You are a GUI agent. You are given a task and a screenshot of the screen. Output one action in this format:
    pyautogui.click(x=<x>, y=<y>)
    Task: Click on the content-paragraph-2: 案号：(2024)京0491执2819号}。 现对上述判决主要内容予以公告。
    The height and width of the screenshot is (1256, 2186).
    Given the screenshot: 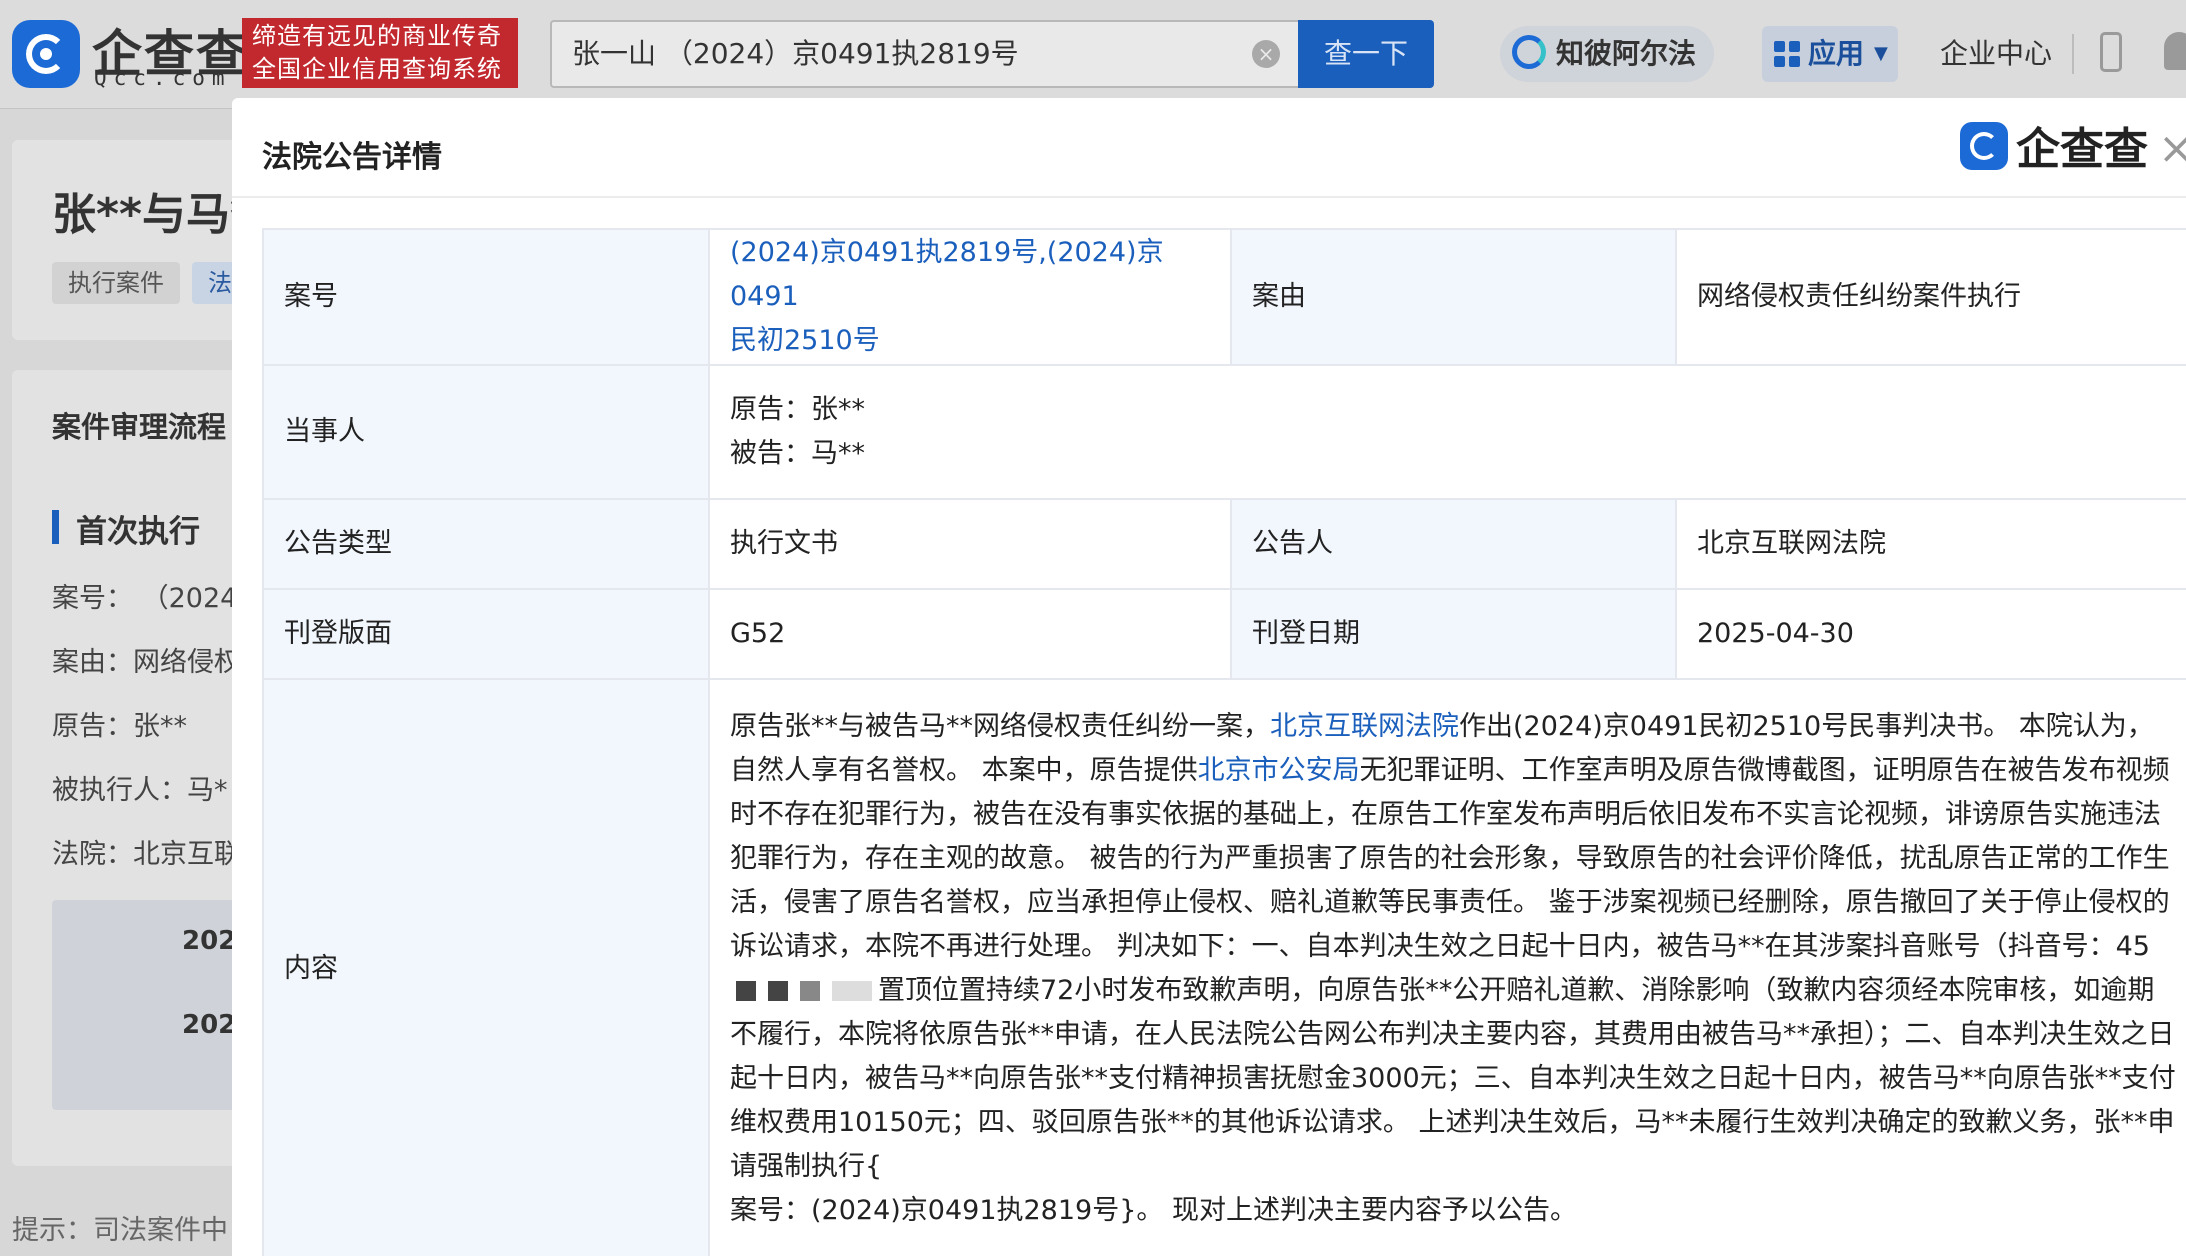 What is the action you would take?
    pyautogui.click(x=1153, y=1210)
    